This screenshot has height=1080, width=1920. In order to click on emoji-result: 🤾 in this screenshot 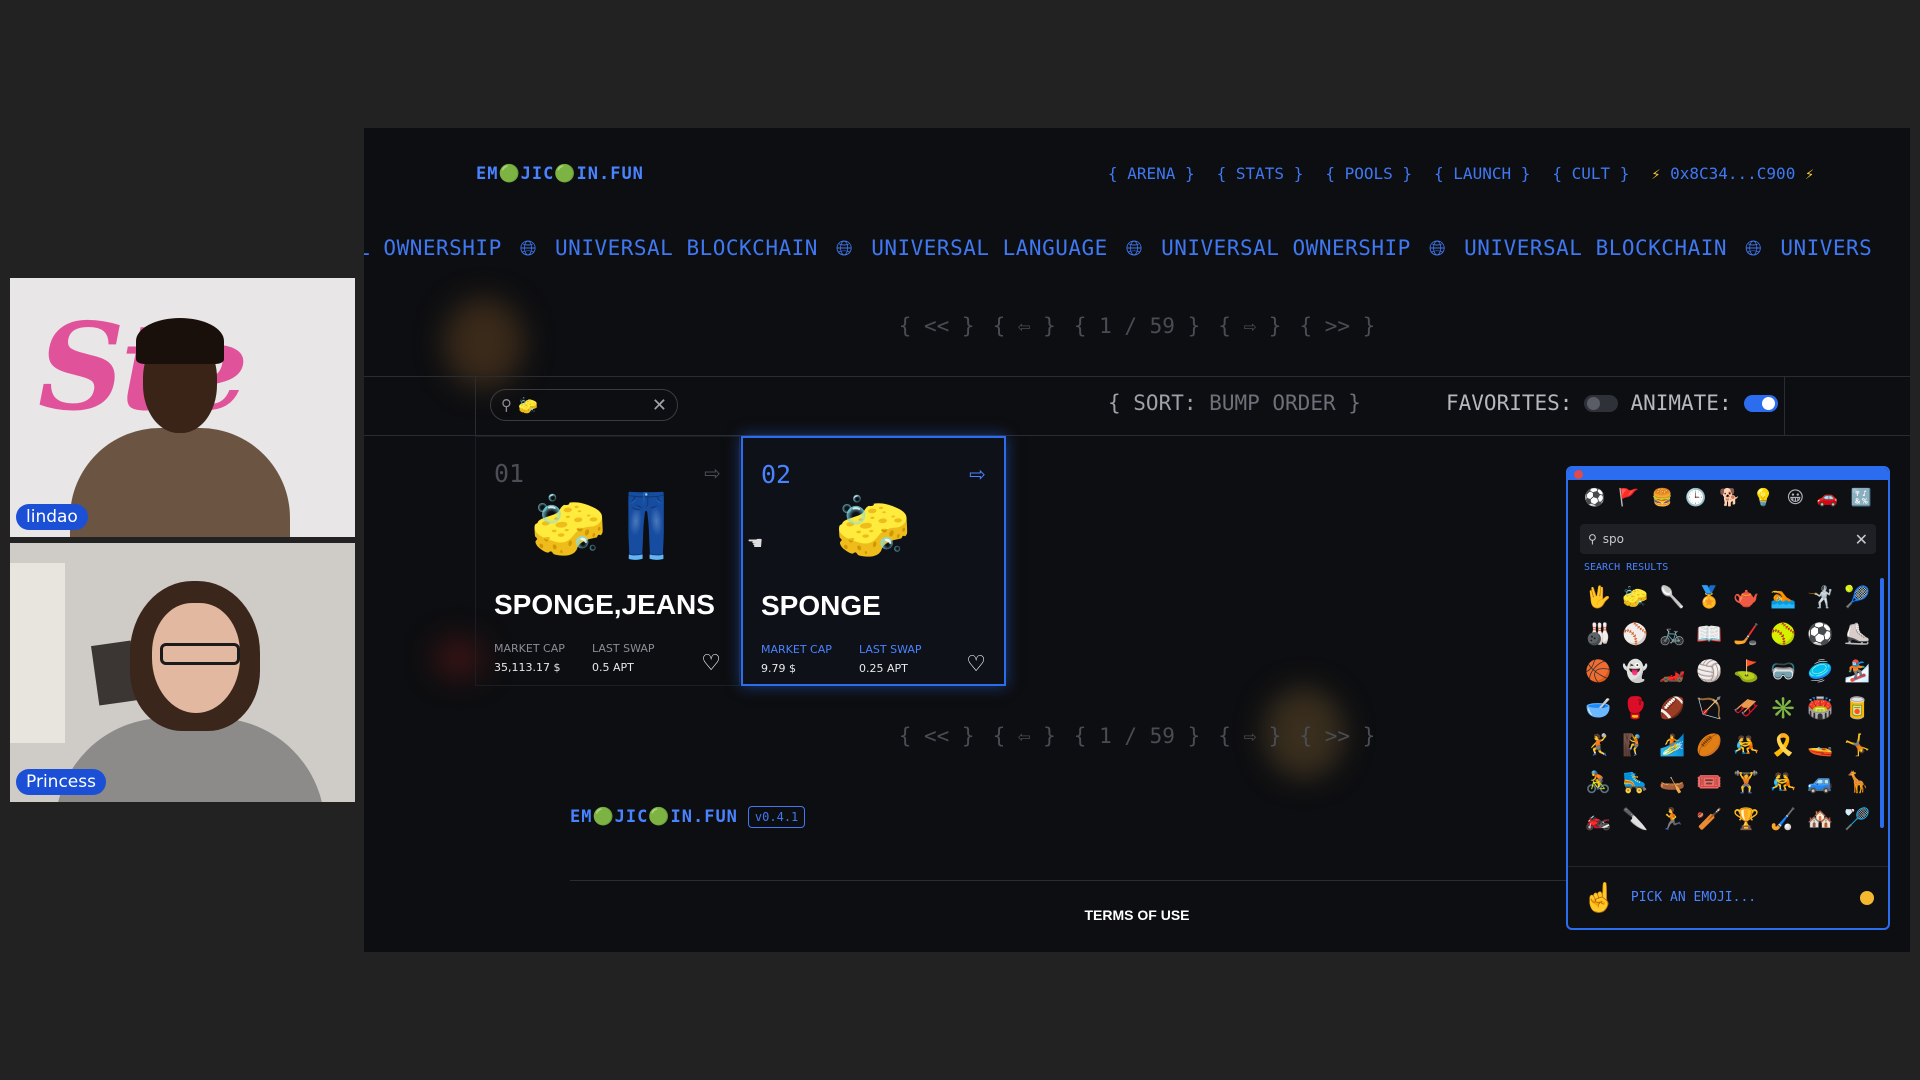, I will do `click(1598, 745)`.